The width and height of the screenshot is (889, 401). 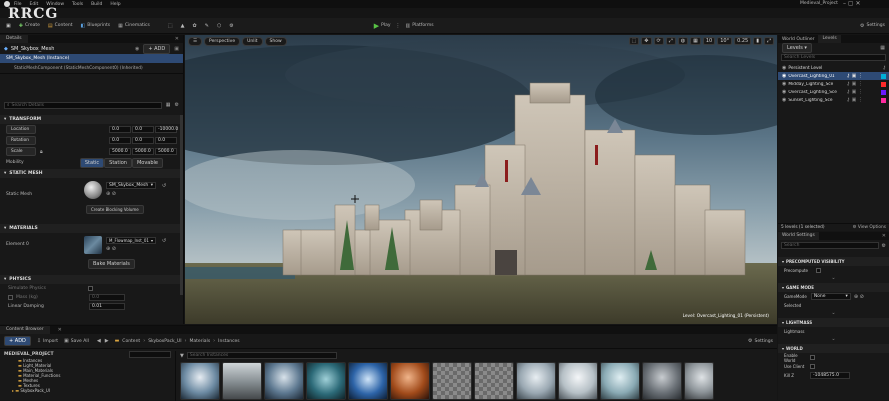 What do you see at coordinates (111, 264) in the screenshot?
I see `bake-materials-button: Bake Materials` at bounding box center [111, 264].